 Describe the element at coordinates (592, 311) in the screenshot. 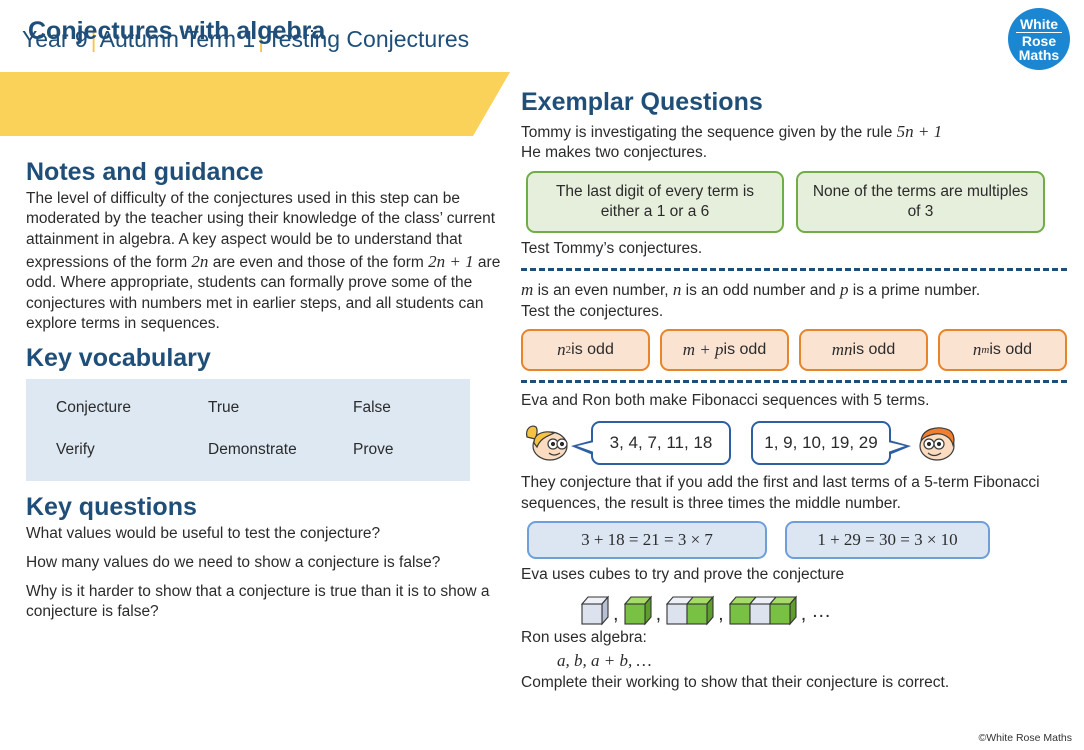

I see `test-conjectures-instruction: Test the conjectures.` at that location.